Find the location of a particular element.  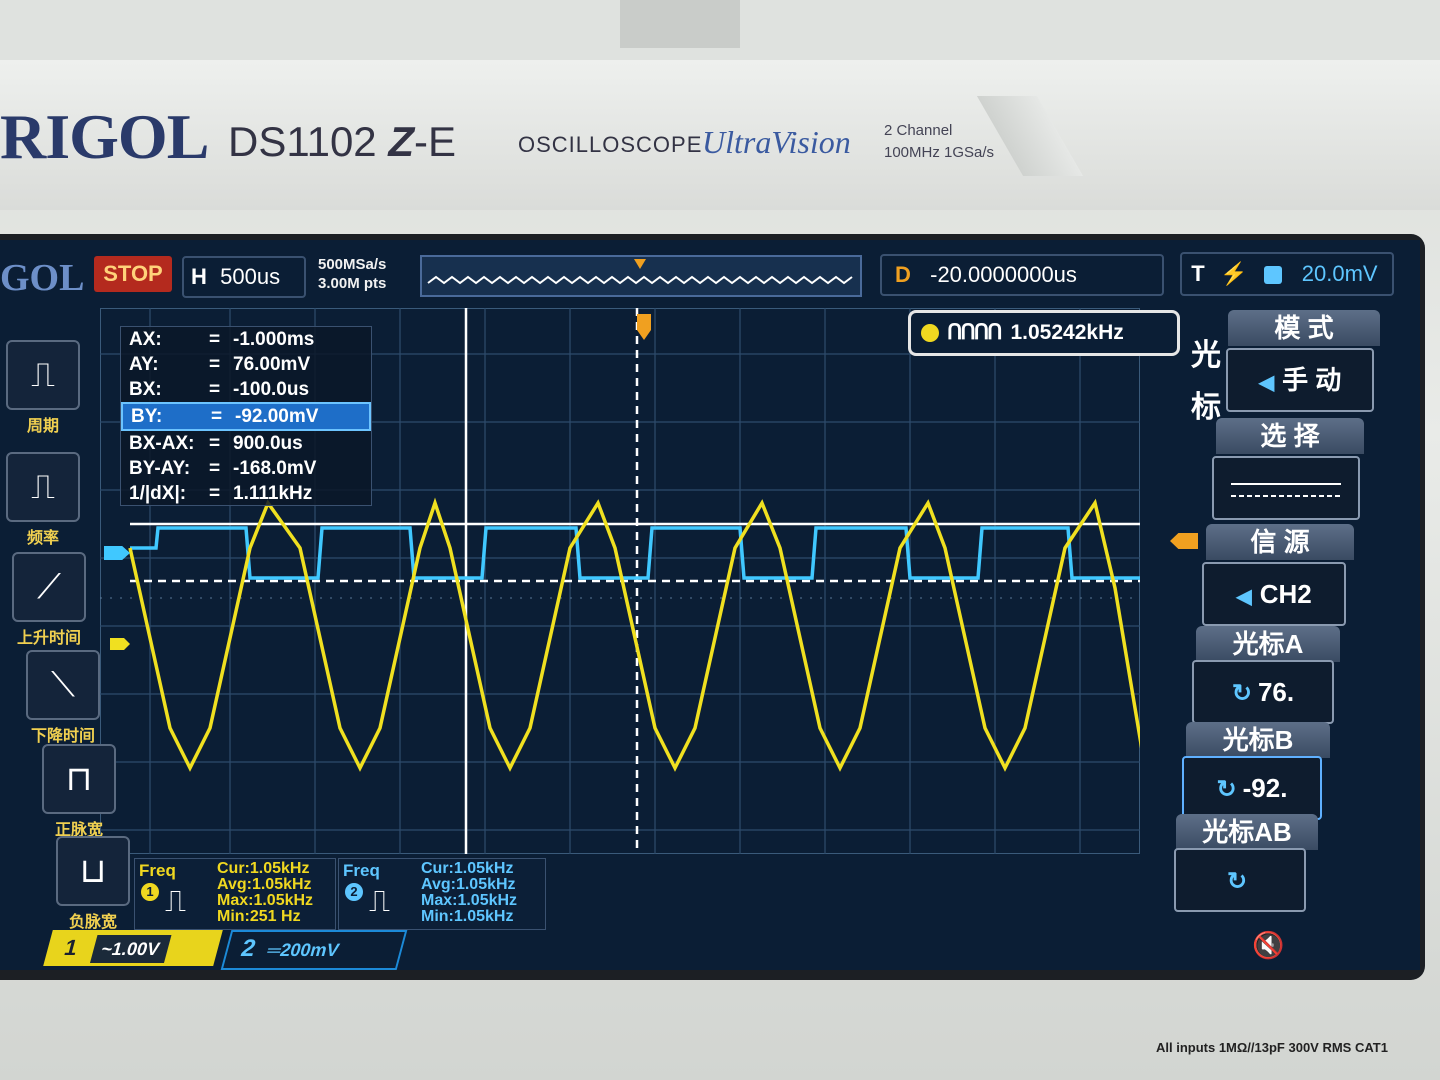

negative-width-label: 负脉宽 is located at coordinates (92, 922).